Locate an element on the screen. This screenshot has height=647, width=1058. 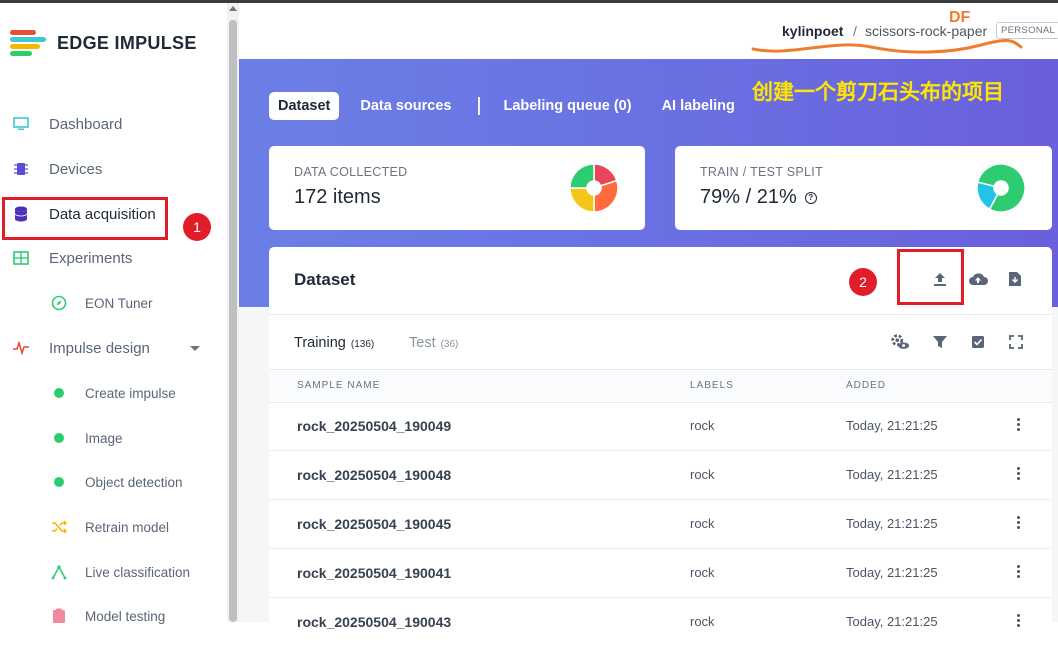
table-icon is located at coordinates (21, 258).